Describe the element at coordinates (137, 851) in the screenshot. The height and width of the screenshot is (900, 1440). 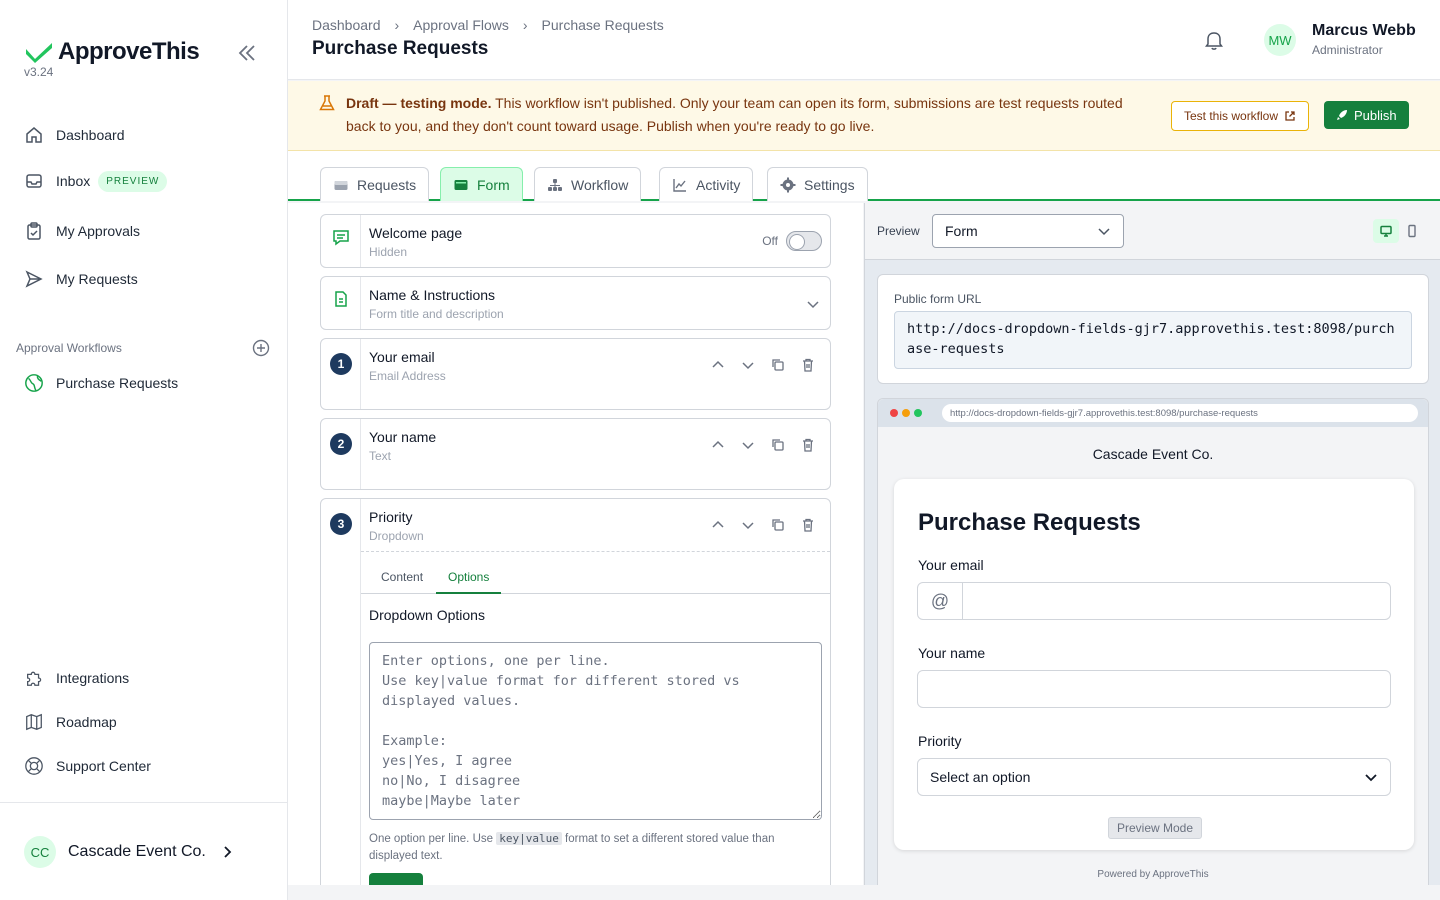
I see `org-name: Cascade Event Co.` at that location.